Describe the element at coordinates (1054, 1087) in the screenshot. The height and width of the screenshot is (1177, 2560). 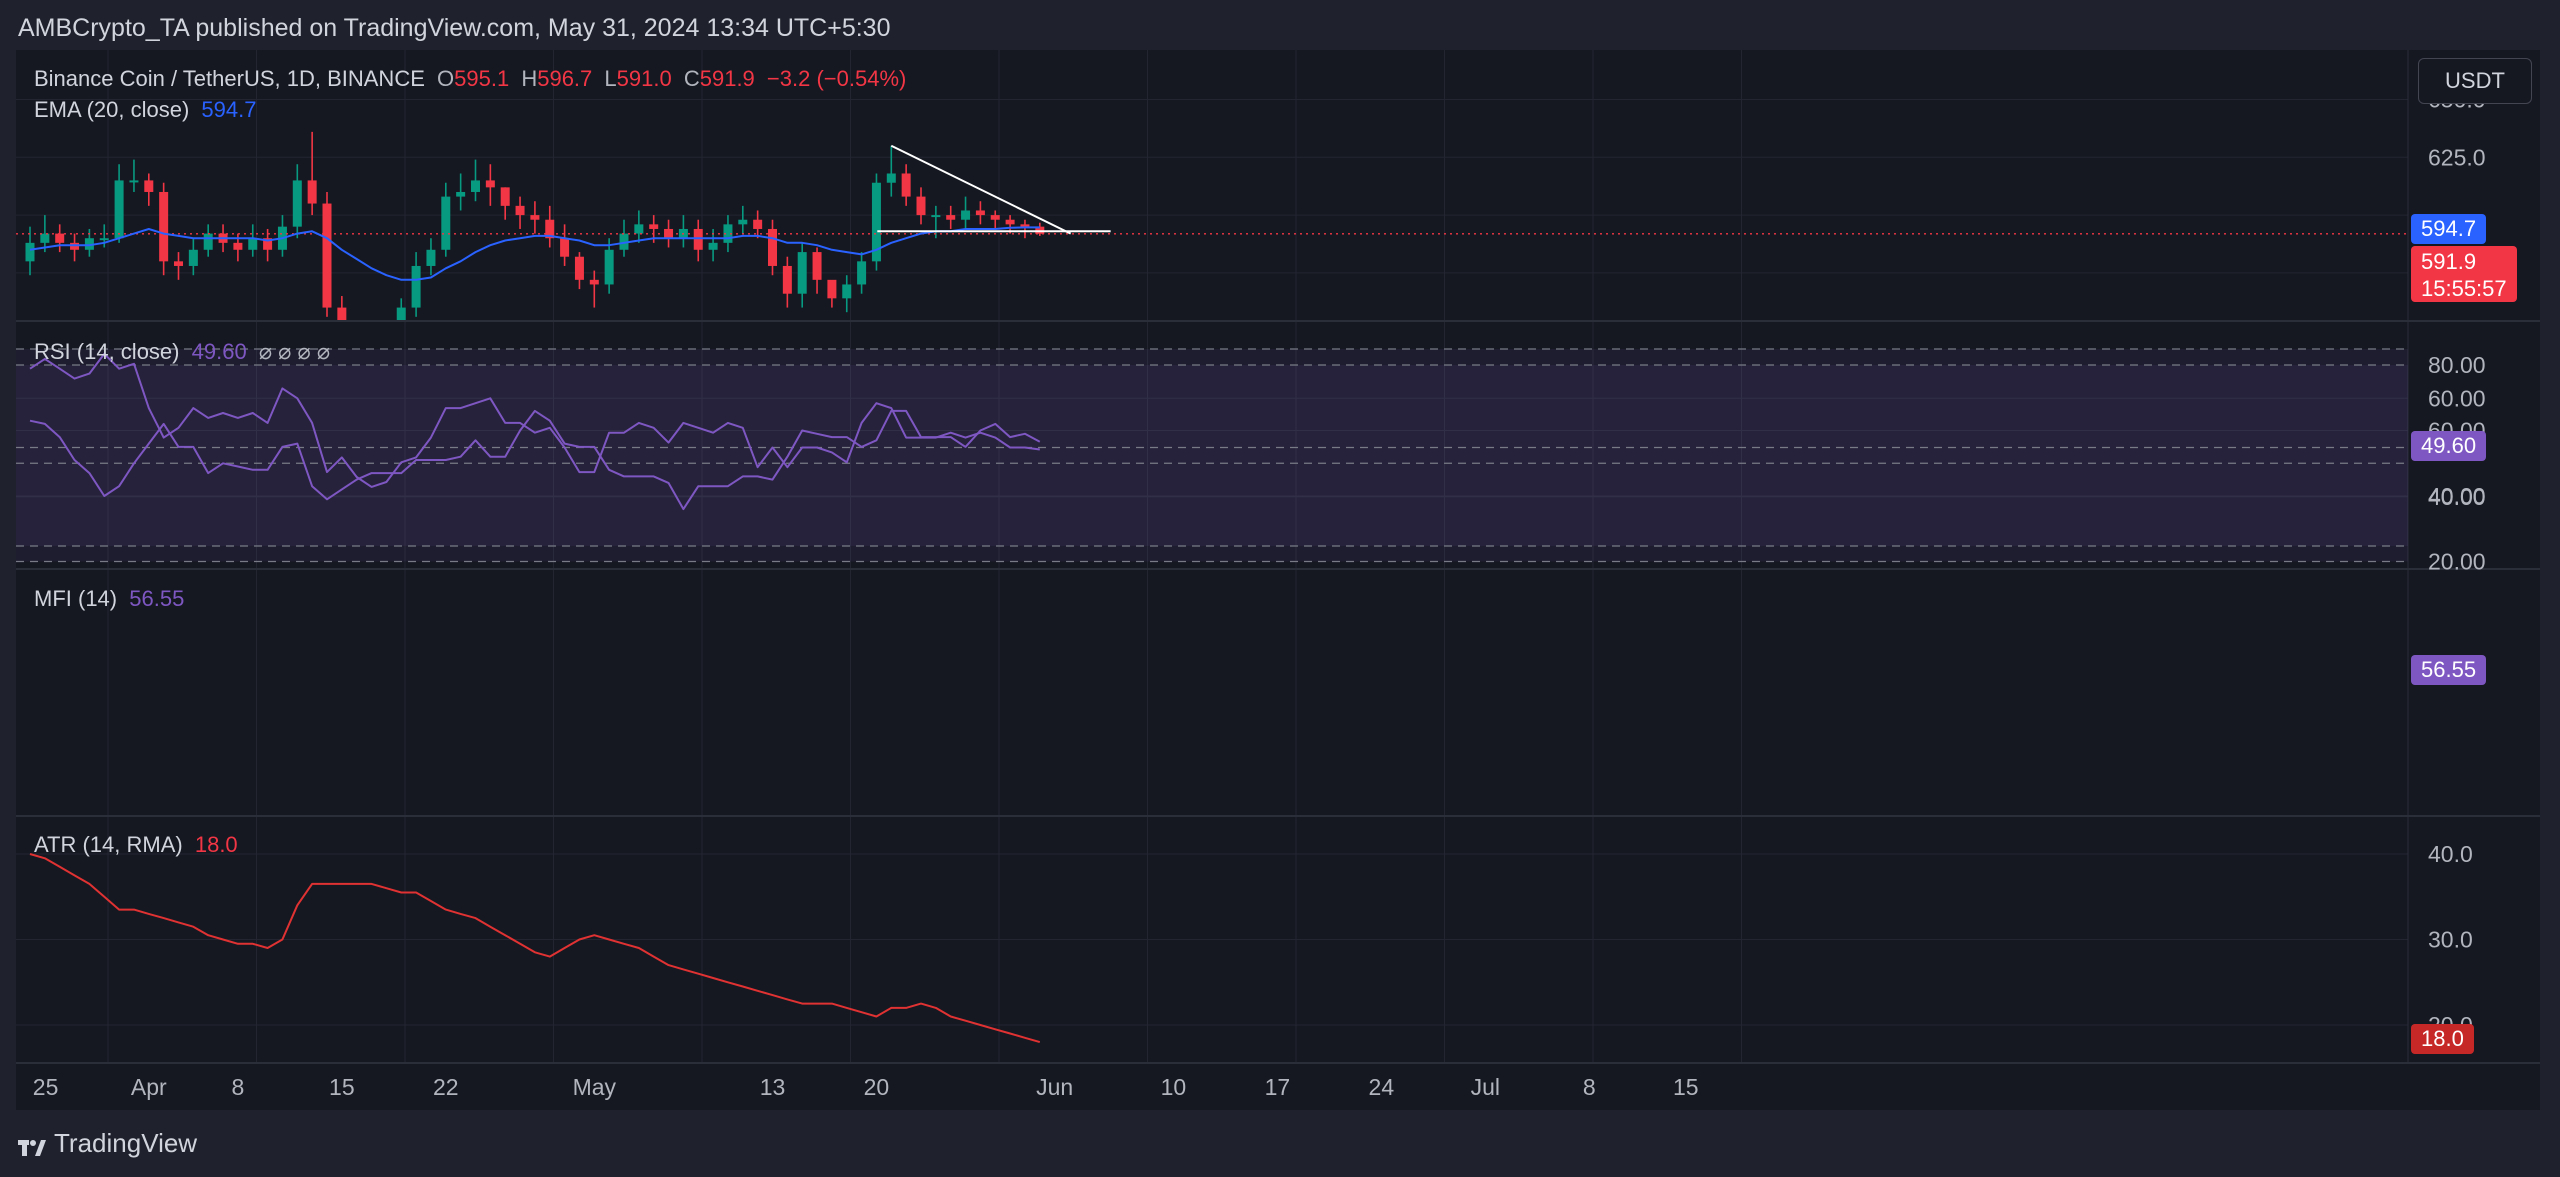
I see `date-tick: Jun` at that location.